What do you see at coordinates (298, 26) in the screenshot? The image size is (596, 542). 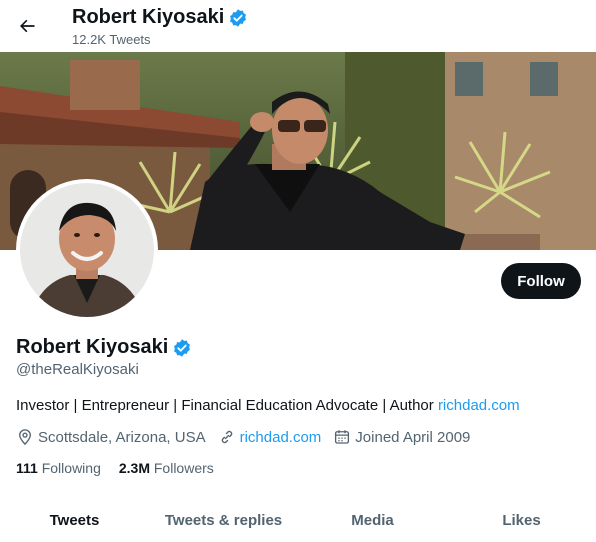 I see `top-bar: Robert Kiyosaki 12.2K Tweets` at bounding box center [298, 26].